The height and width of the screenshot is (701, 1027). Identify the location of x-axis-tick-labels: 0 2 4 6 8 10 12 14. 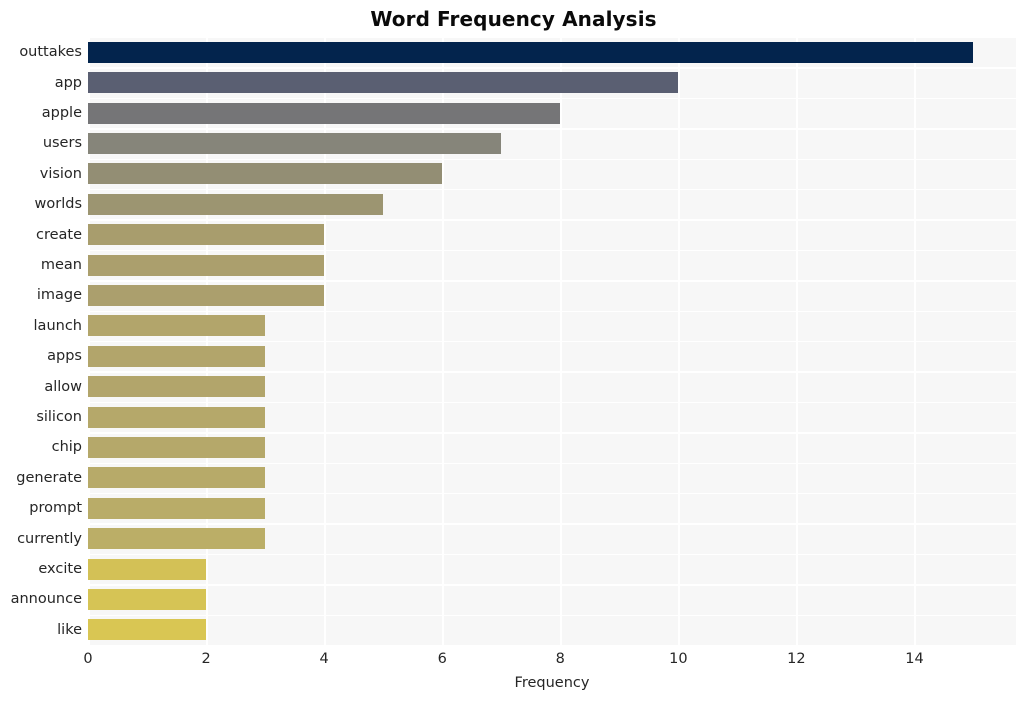
(513, 660).